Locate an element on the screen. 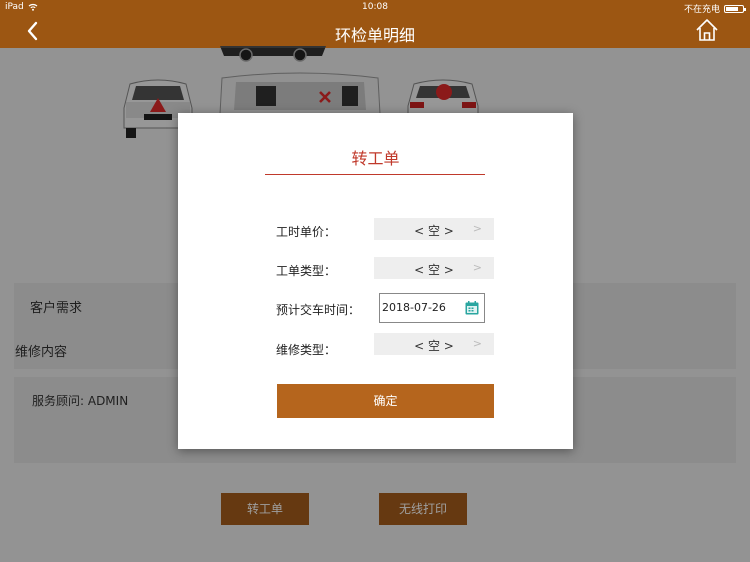 This screenshot has height=562, width=750. status-time: 10:08 is located at coordinates (375, 7).